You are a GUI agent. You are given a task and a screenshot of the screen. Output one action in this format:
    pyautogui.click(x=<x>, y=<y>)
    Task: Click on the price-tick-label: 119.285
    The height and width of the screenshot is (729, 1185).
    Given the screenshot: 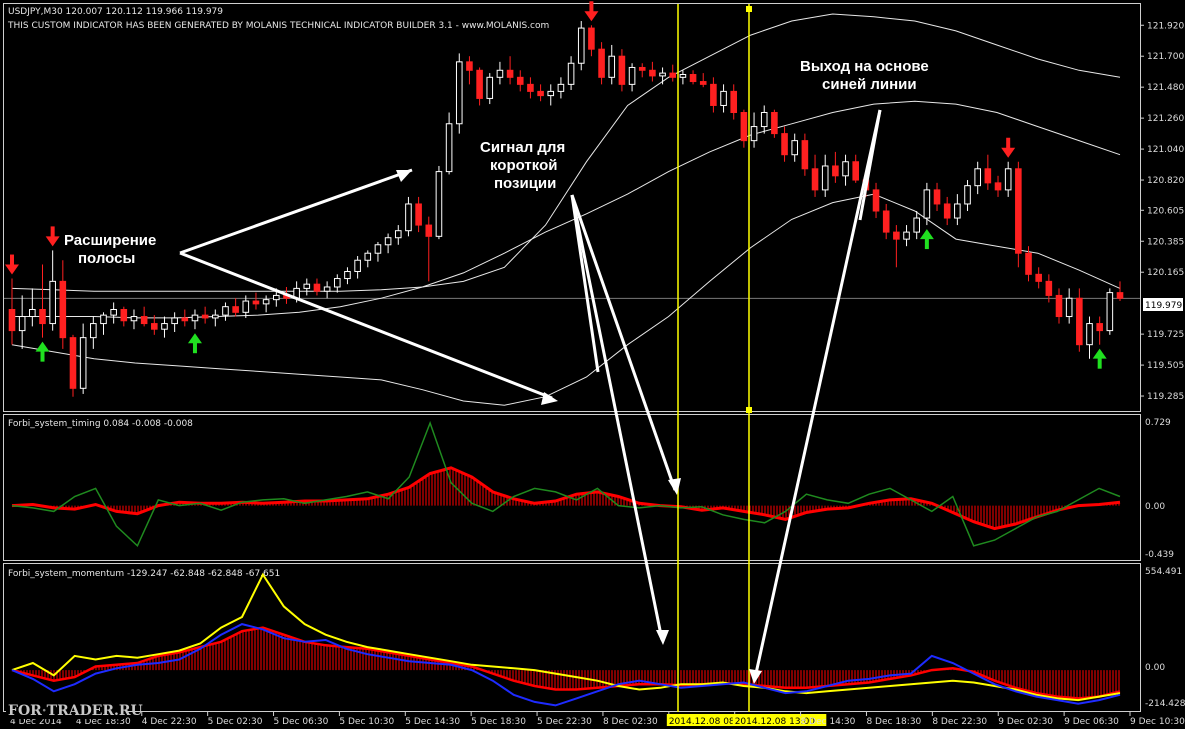 What is the action you would take?
    pyautogui.click(x=1165, y=397)
    